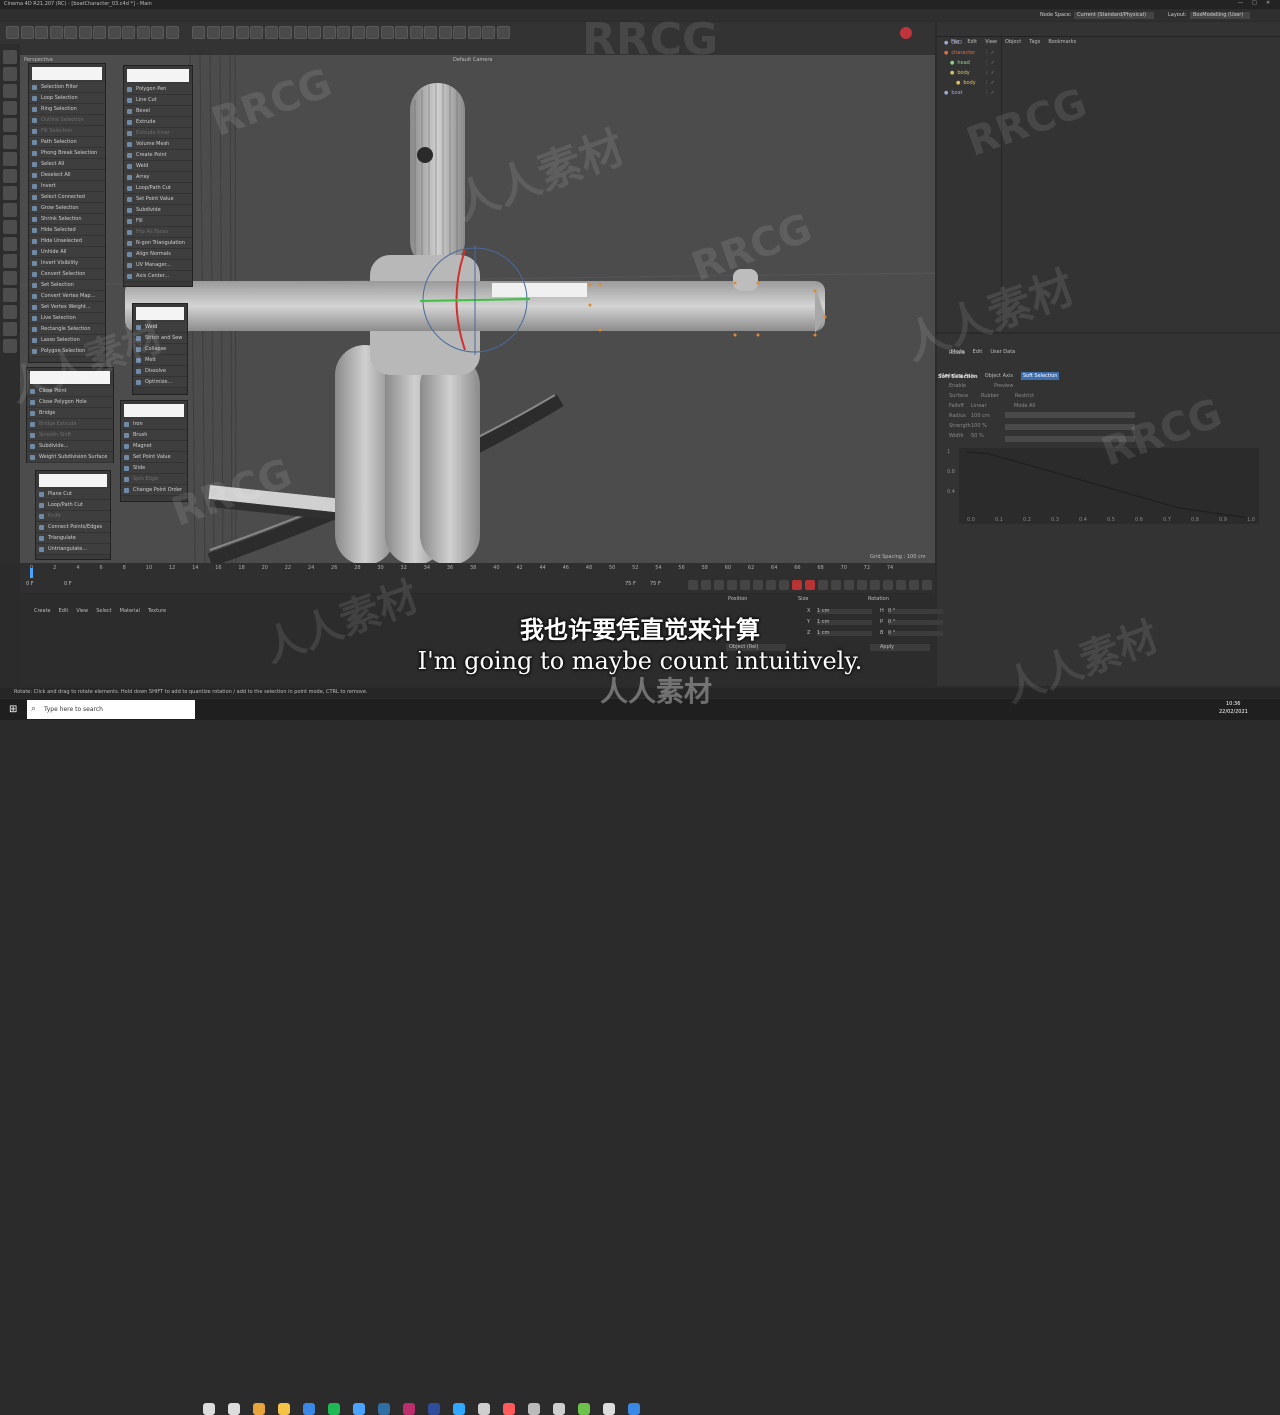  Describe the element at coordinates (906, 33) in the screenshot. I see `render-status-icon` at that location.